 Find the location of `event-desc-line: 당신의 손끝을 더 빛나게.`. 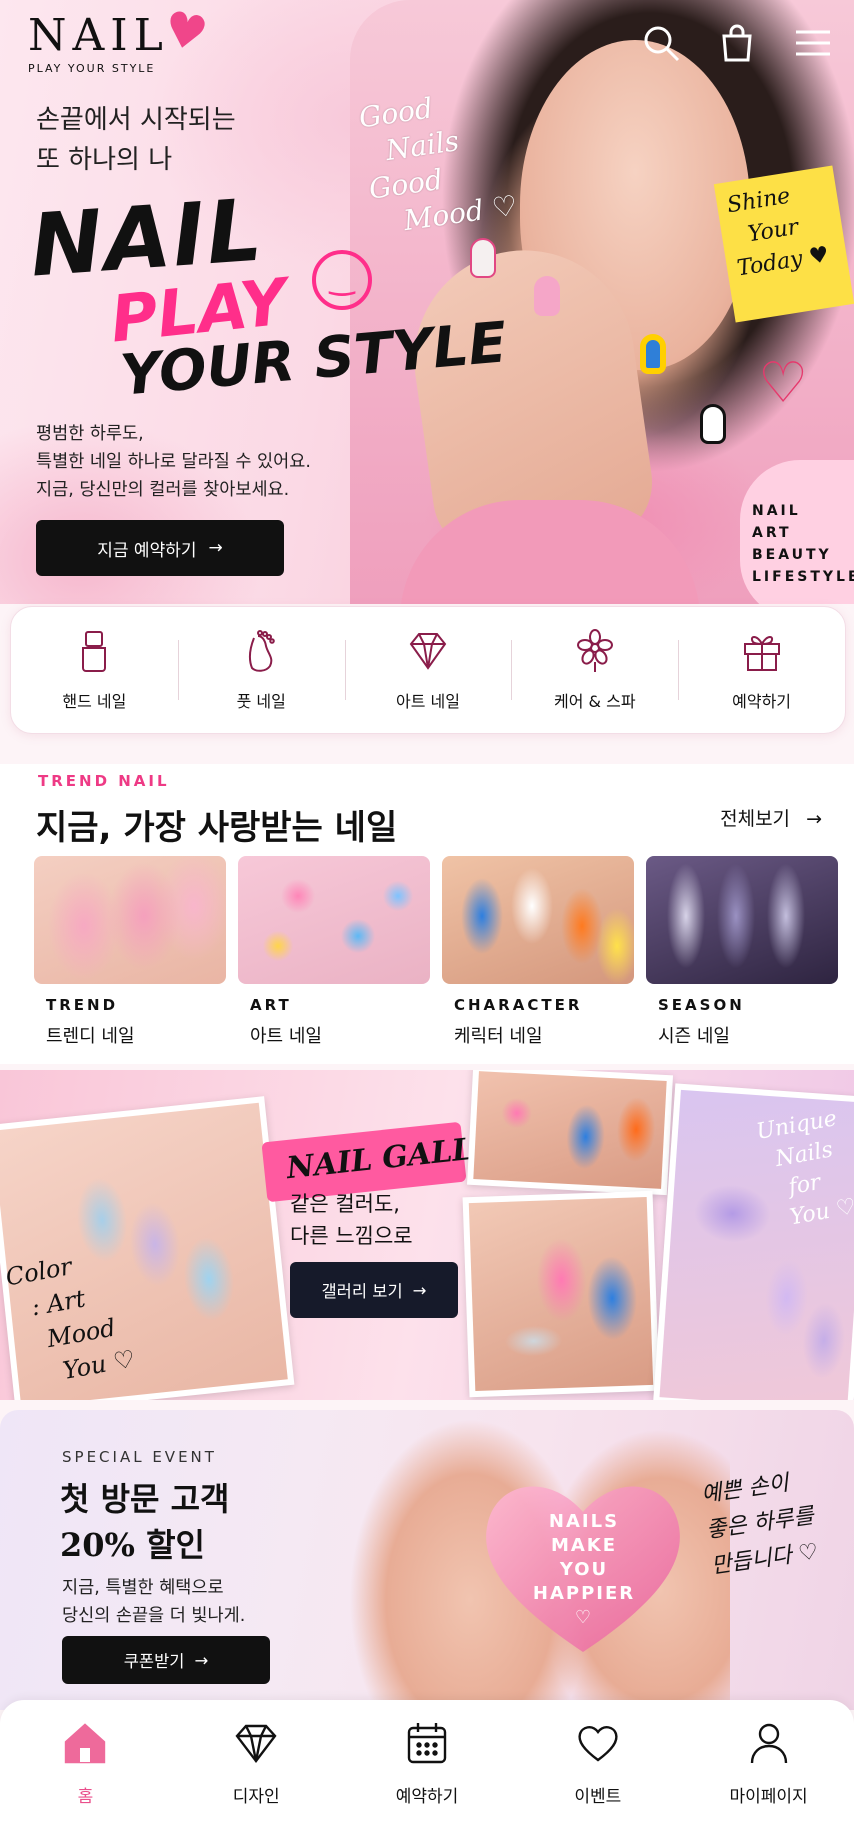

event-desc-line: 당신의 손끝을 더 빛나게. is located at coordinates (154, 1616).